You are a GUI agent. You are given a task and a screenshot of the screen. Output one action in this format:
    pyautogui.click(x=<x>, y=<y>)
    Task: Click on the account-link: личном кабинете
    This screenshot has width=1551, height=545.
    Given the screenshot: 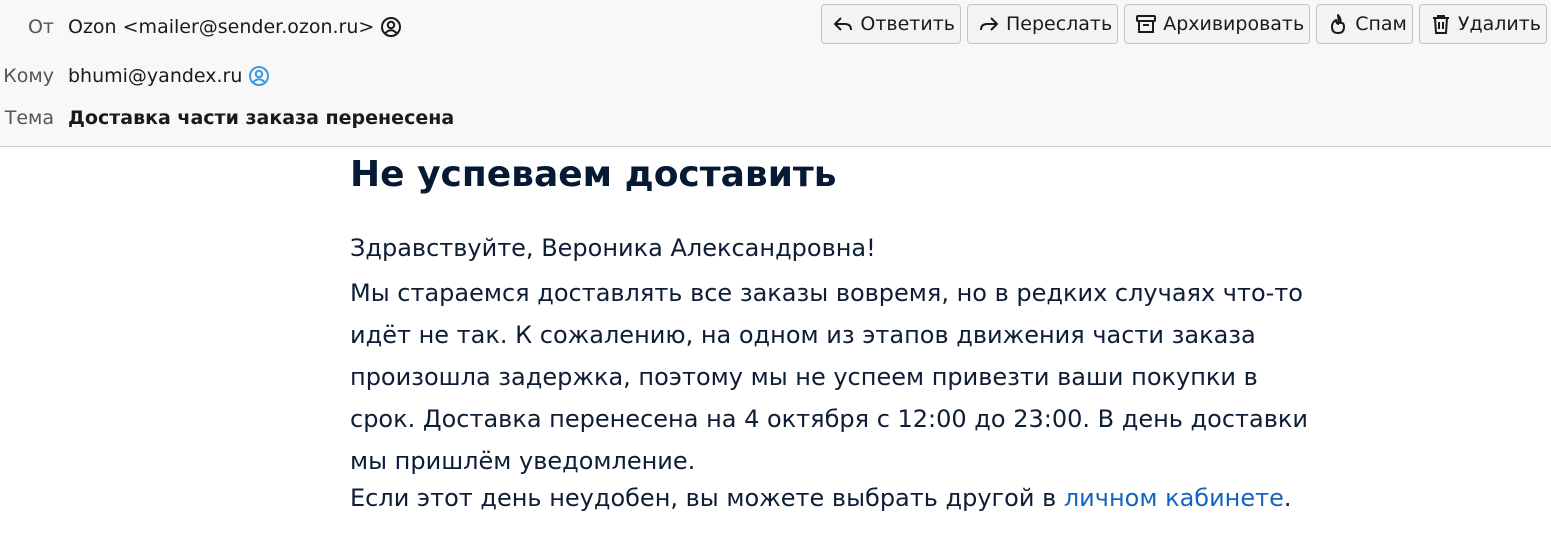 What is the action you would take?
    pyautogui.click(x=1174, y=498)
    